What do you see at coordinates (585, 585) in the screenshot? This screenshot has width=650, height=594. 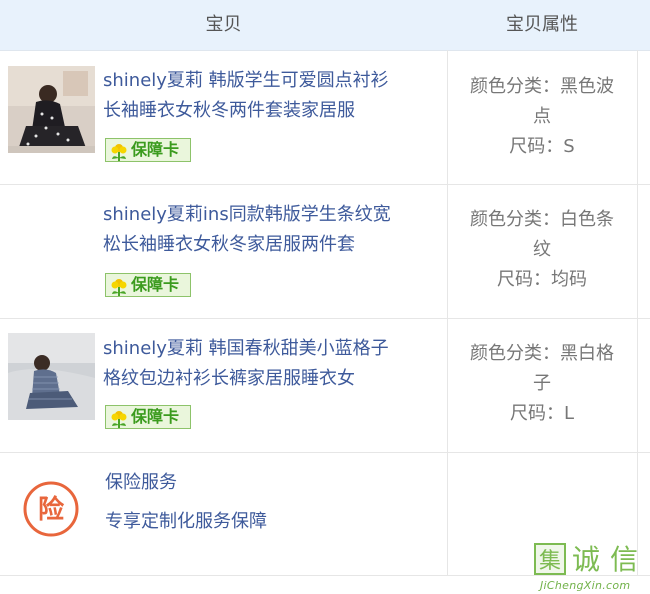 I see `watermark-domain: JiChengXin.com` at bounding box center [585, 585].